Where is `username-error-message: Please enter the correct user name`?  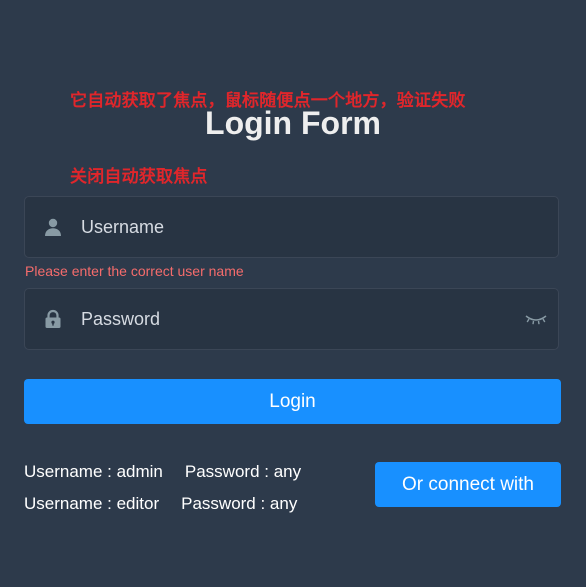 username-error-message: Please enter the correct user name is located at coordinates (134, 271).